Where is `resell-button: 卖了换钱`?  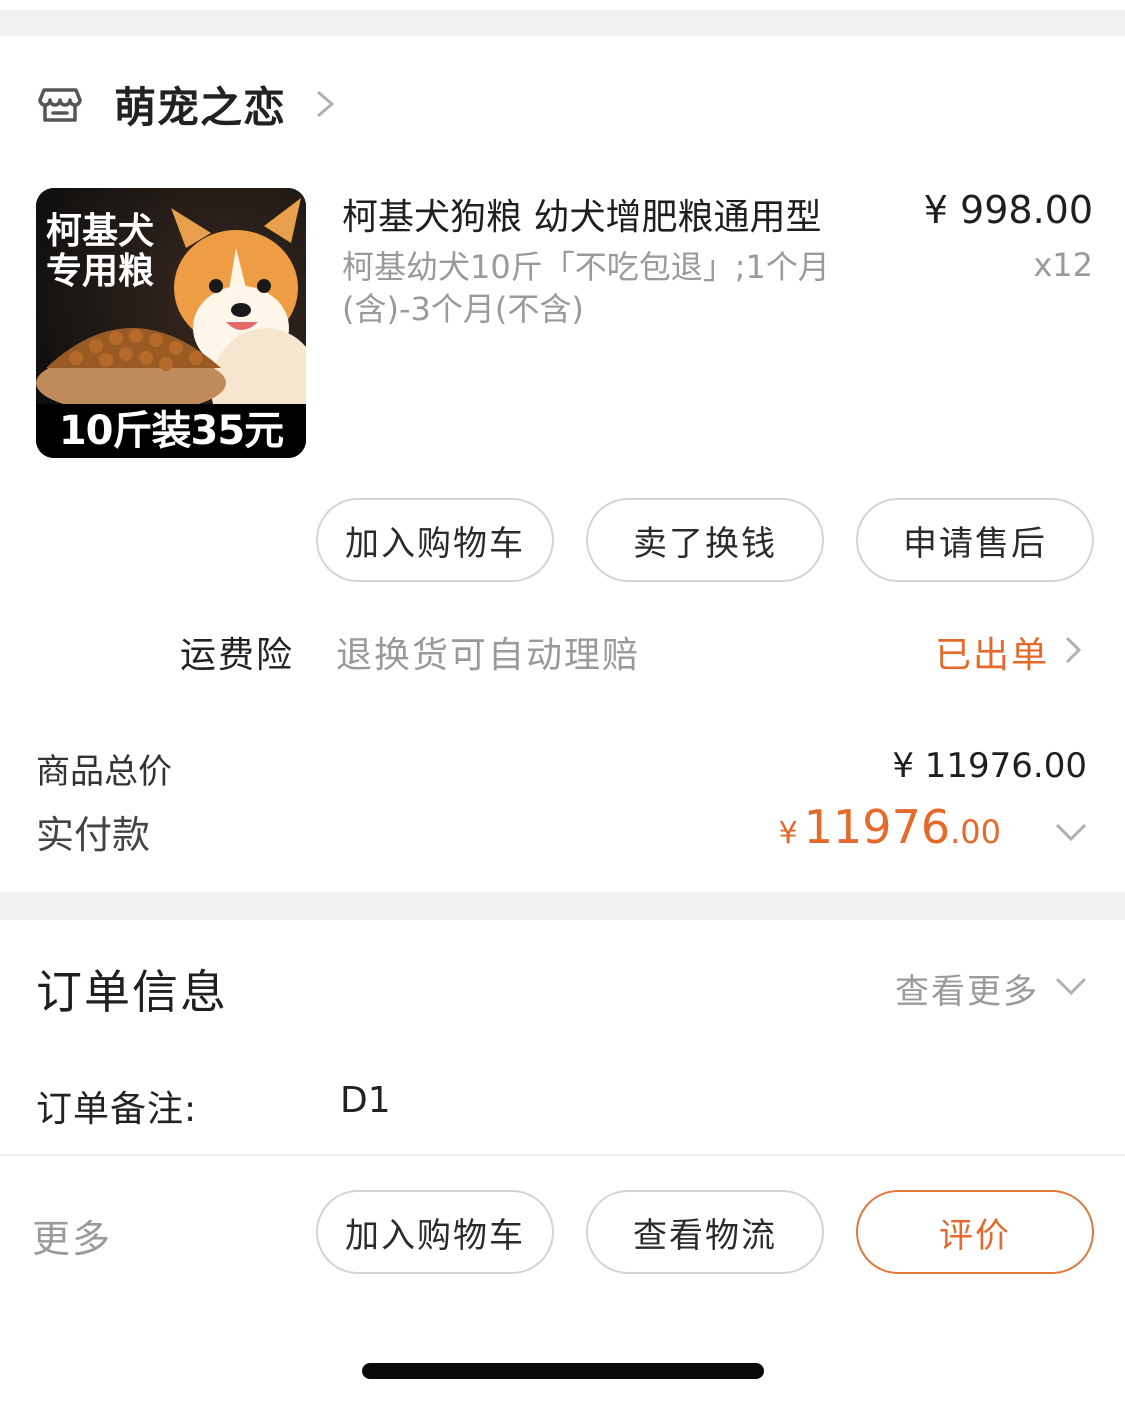 resell-button: 卖了换钱 is located at coordinates (705, 540).